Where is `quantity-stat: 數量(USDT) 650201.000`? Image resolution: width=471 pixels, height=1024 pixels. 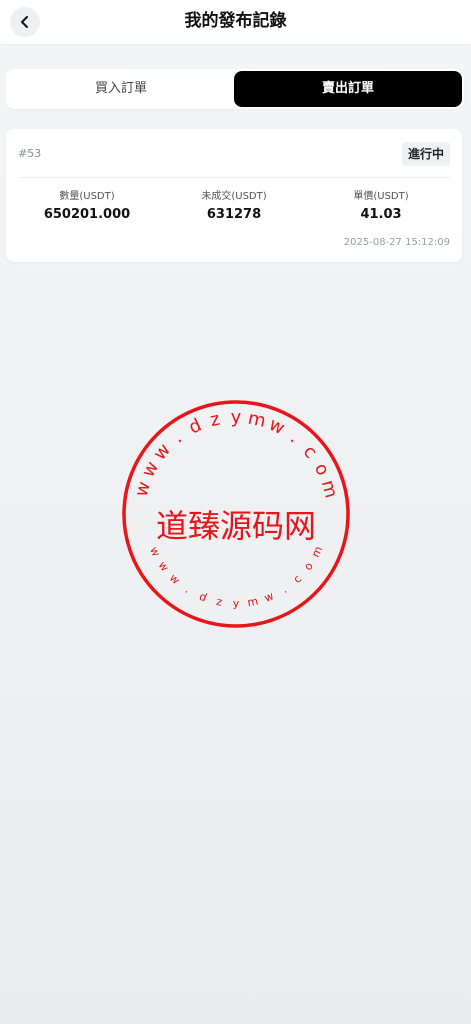
quantity-stat: 數量(USDT) 650201.000 is located at coordinates (87, 207).